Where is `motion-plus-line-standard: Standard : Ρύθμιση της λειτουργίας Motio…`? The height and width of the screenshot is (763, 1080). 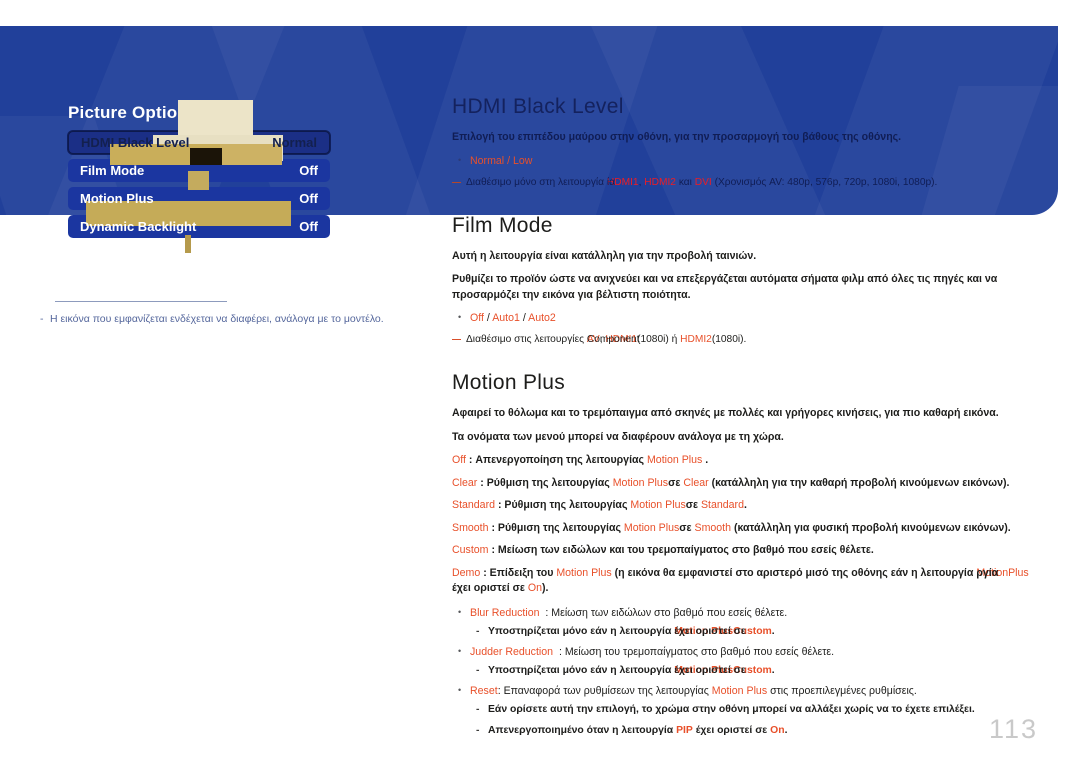
motion-plus-line-standard: Standard : Ρύθμιση της λειτουργίας Motio… is located at coordinates (747, 506).